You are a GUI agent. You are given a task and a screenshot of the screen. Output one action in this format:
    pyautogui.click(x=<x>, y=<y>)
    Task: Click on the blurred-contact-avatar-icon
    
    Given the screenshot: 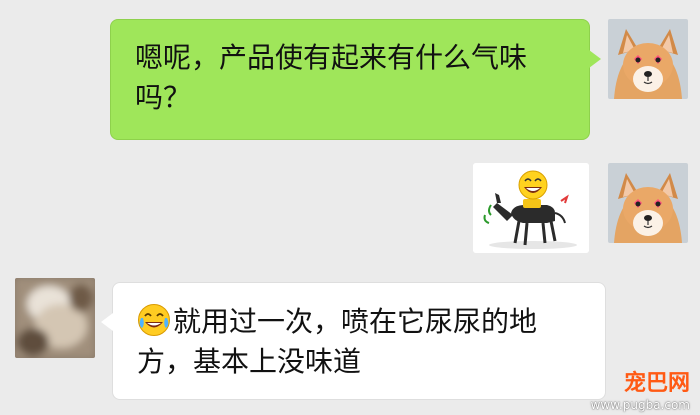 What is the action you would take?
    pyautogui.click(x=55, y=318)
    